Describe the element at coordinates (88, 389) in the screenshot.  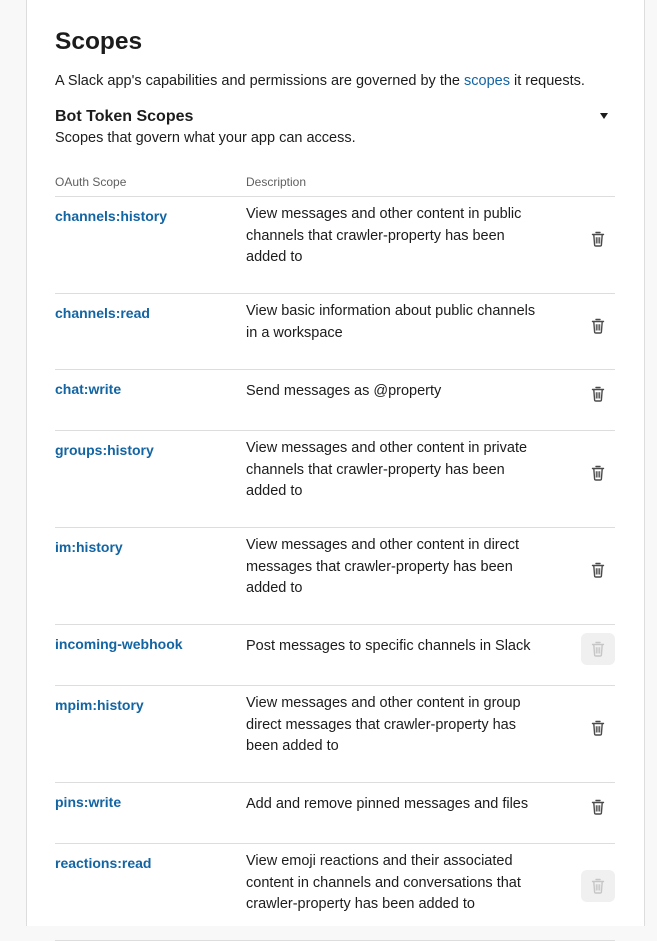
I see `scope-name: chat:write` at that location.